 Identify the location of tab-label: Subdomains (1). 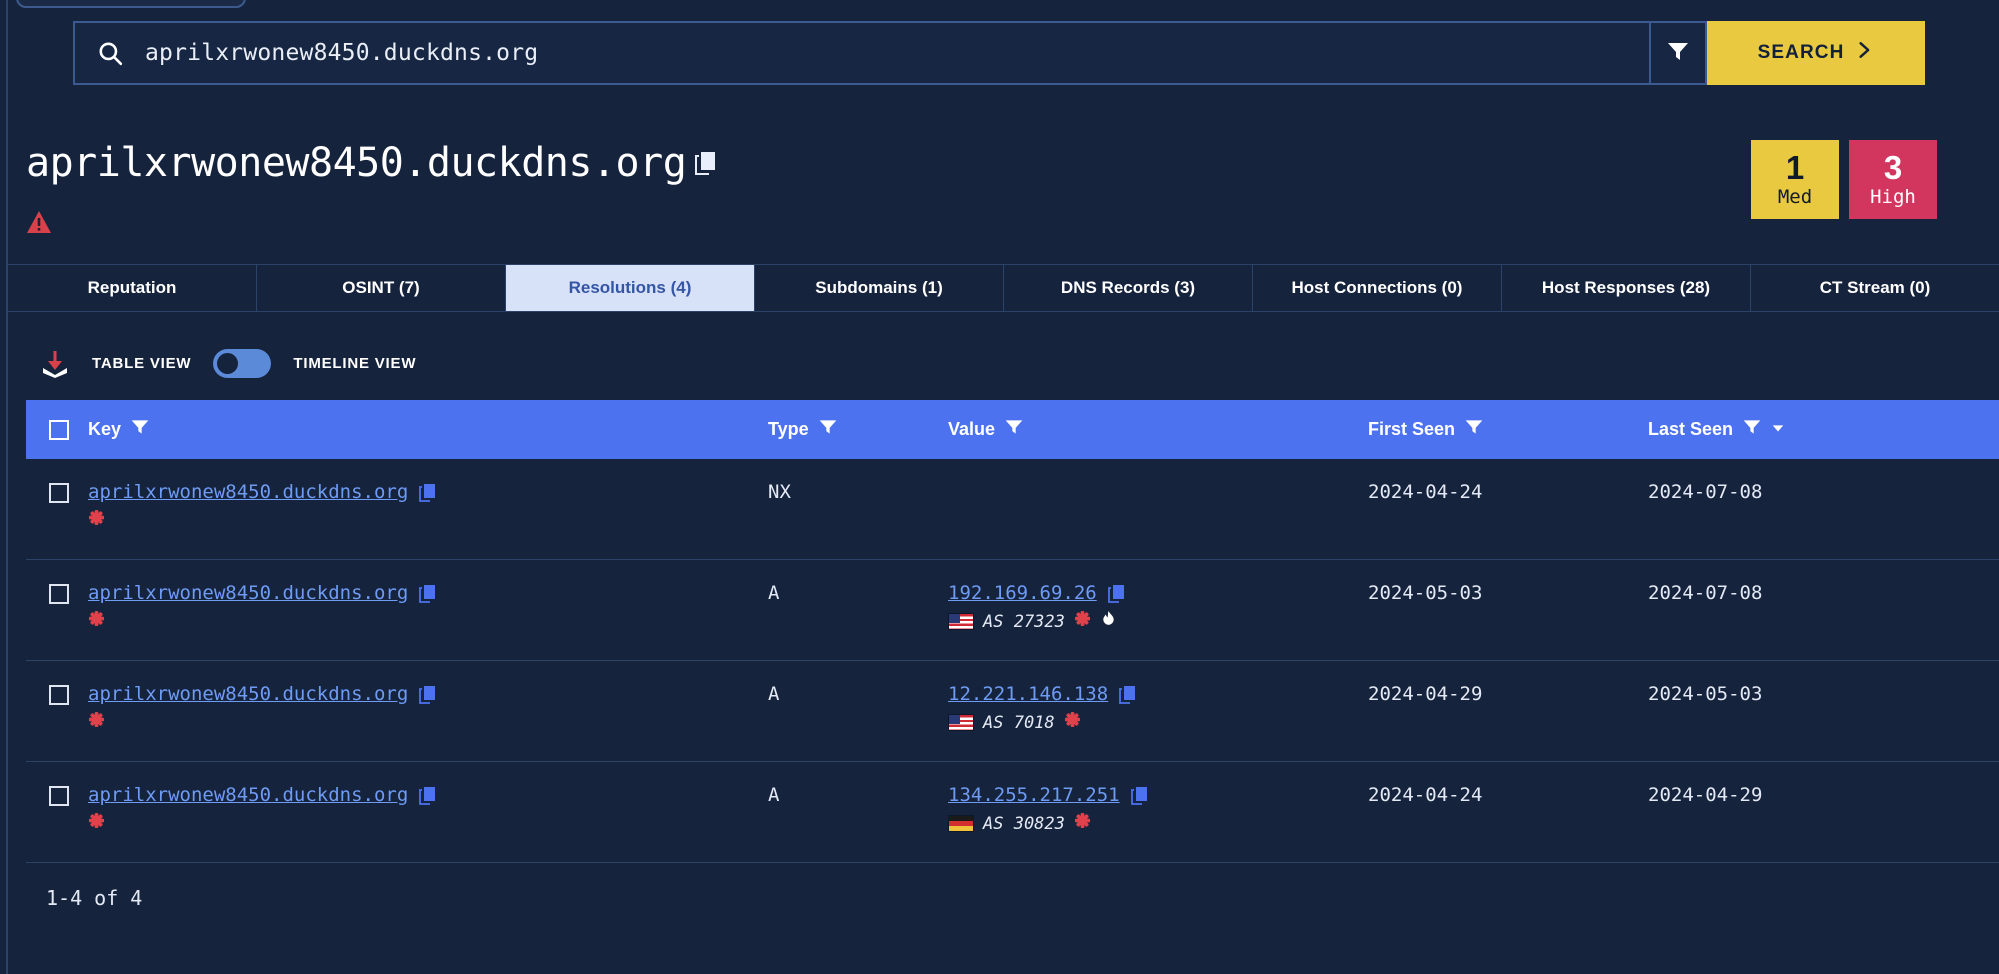
(879, 287).